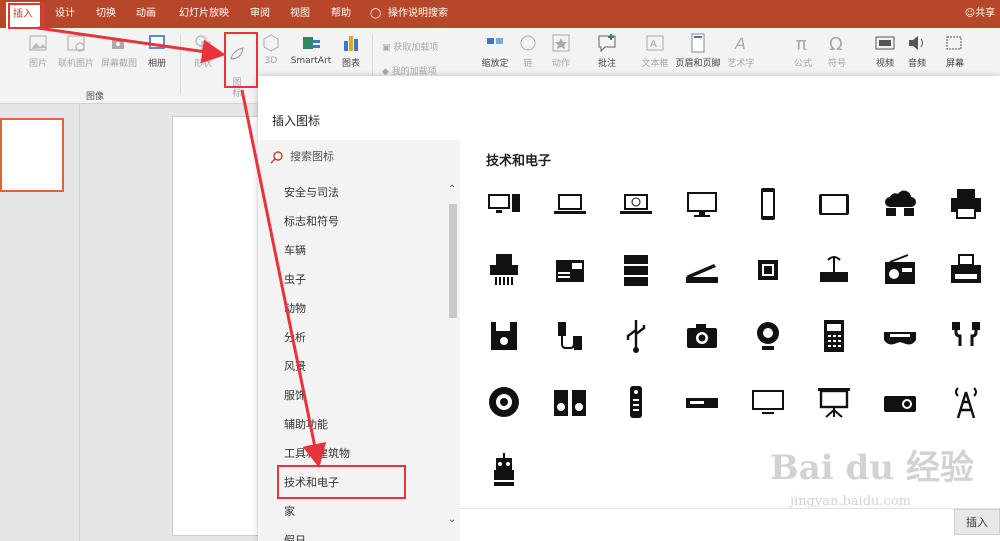 The height and width of the screenshot is (541, 1000). I want to click on smartphone-icon, so click(768, 204).